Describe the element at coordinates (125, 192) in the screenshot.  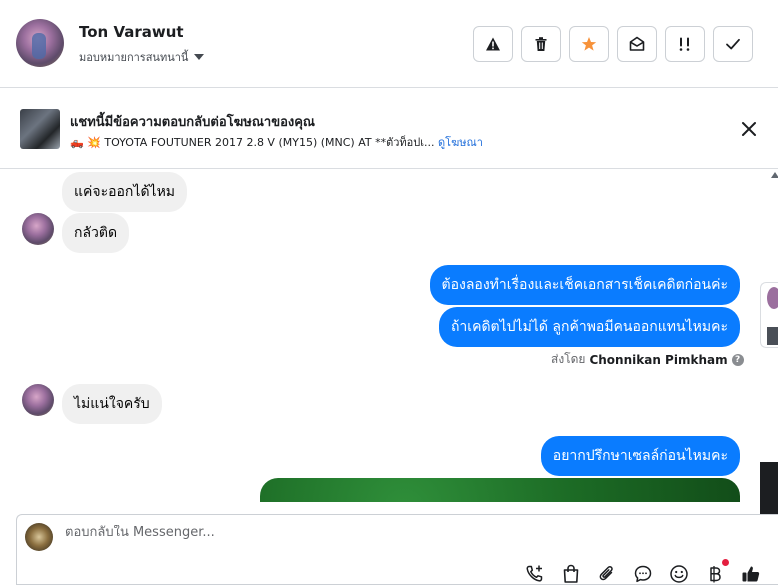
I see `incoming-message: แค่จะออกได้ไหม` at that location.